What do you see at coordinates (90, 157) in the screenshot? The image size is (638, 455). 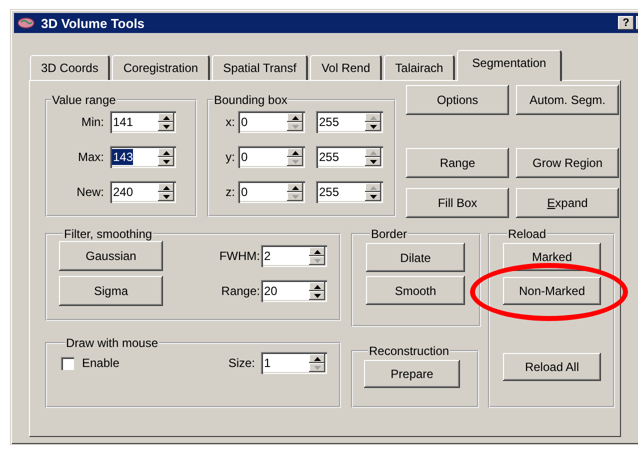 I see `field-label: Max:` at bounding box center [90, 157].